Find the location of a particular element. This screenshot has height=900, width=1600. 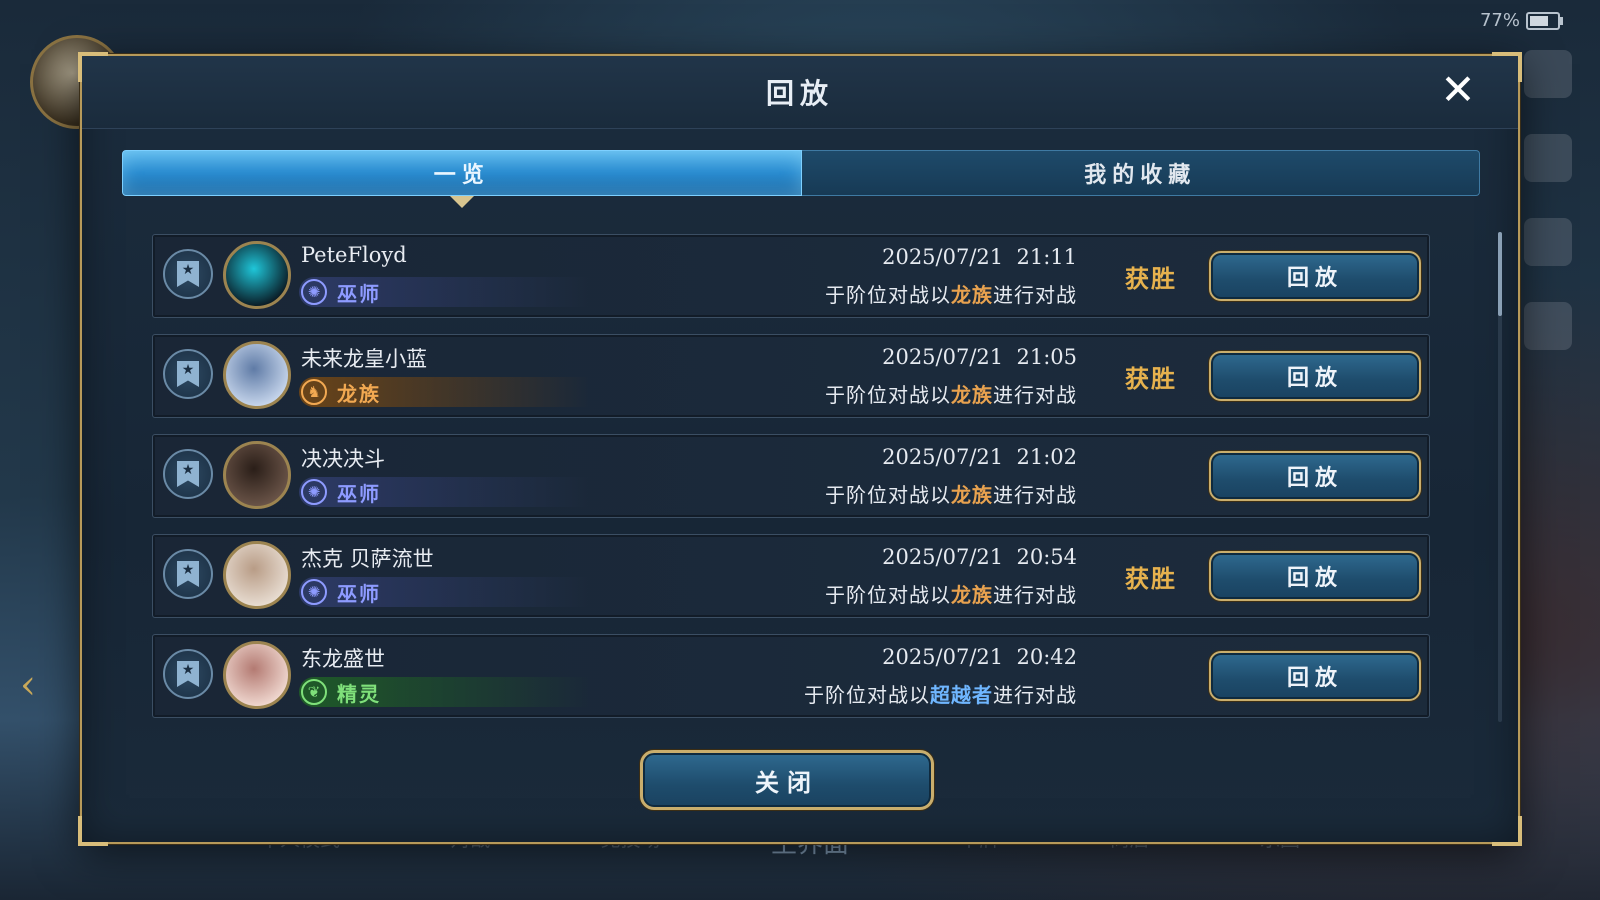

grid-icon is located at coordinates (1548, 74).